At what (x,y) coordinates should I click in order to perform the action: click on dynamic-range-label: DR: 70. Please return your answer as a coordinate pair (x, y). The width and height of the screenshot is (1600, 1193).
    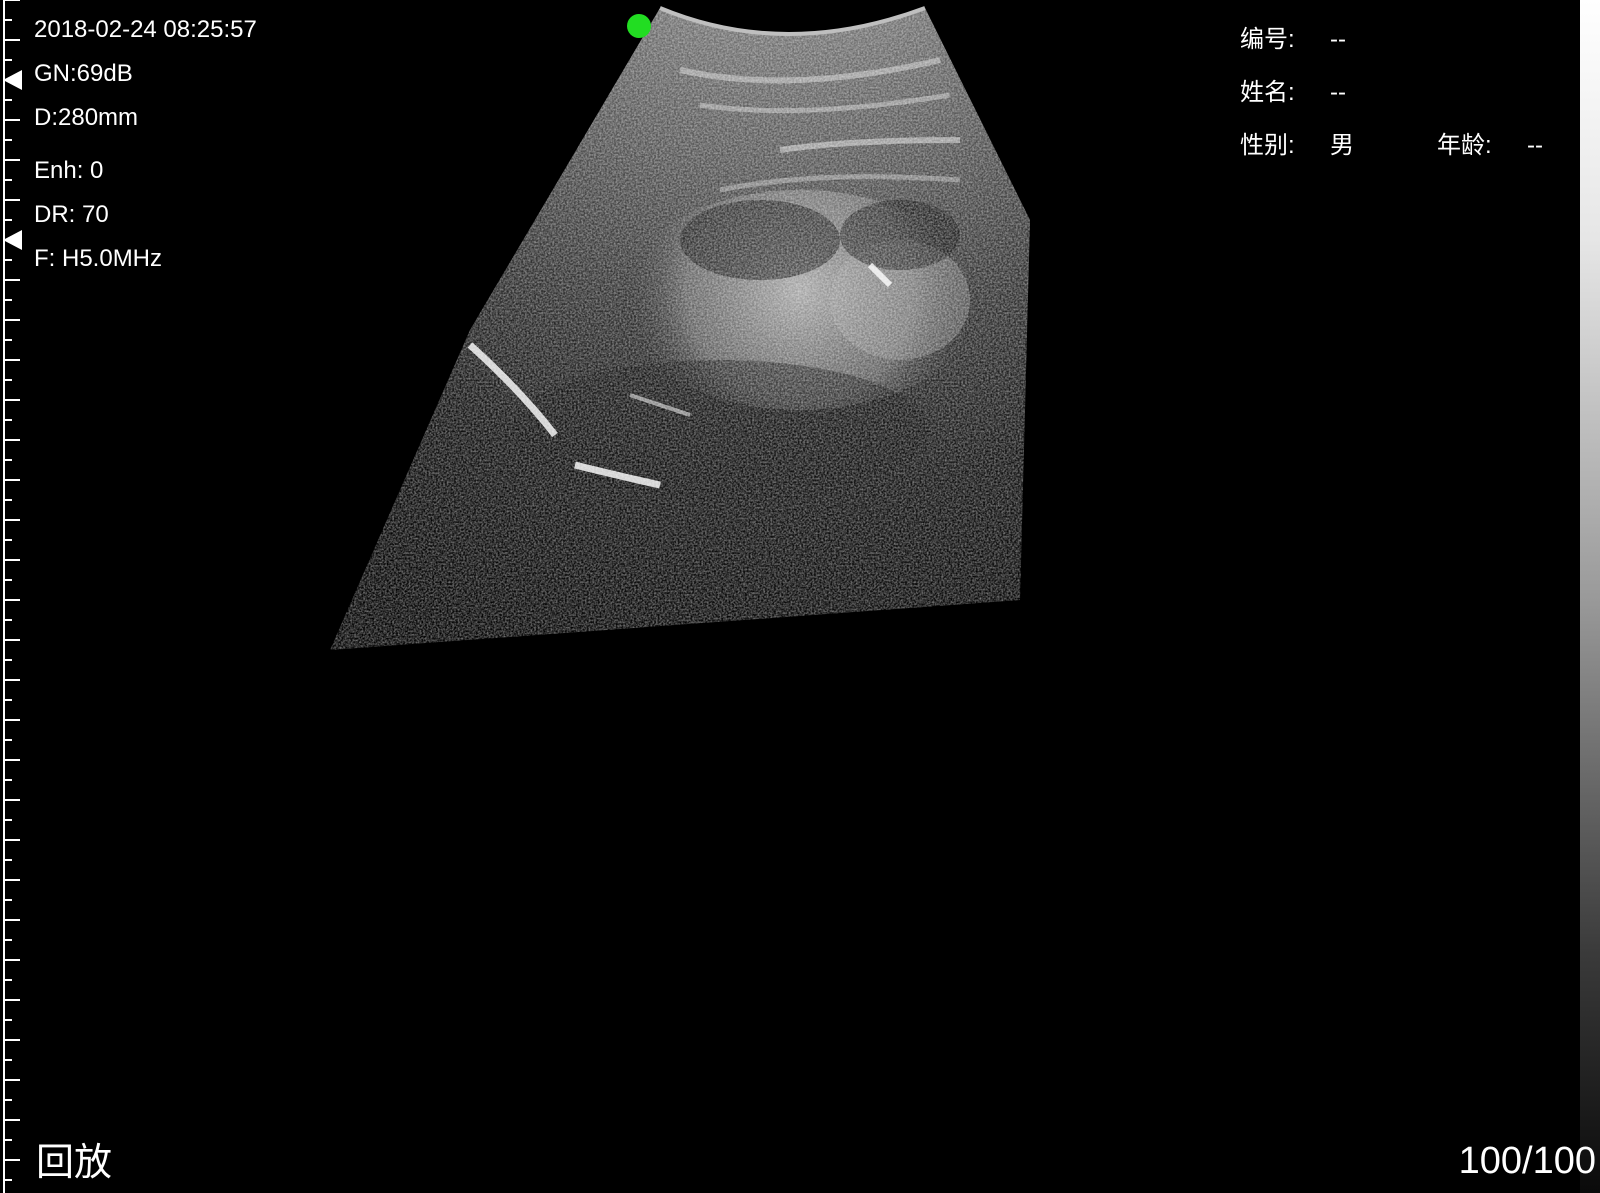
    Looking at the image, I should click on (71, 214).